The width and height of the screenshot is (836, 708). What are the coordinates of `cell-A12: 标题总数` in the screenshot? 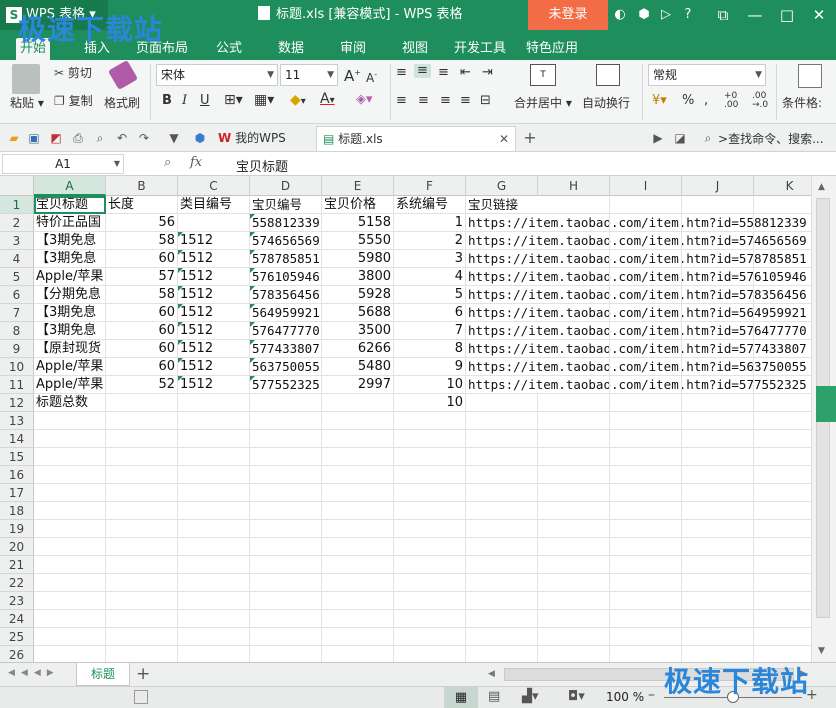 It's located at (70, 403).